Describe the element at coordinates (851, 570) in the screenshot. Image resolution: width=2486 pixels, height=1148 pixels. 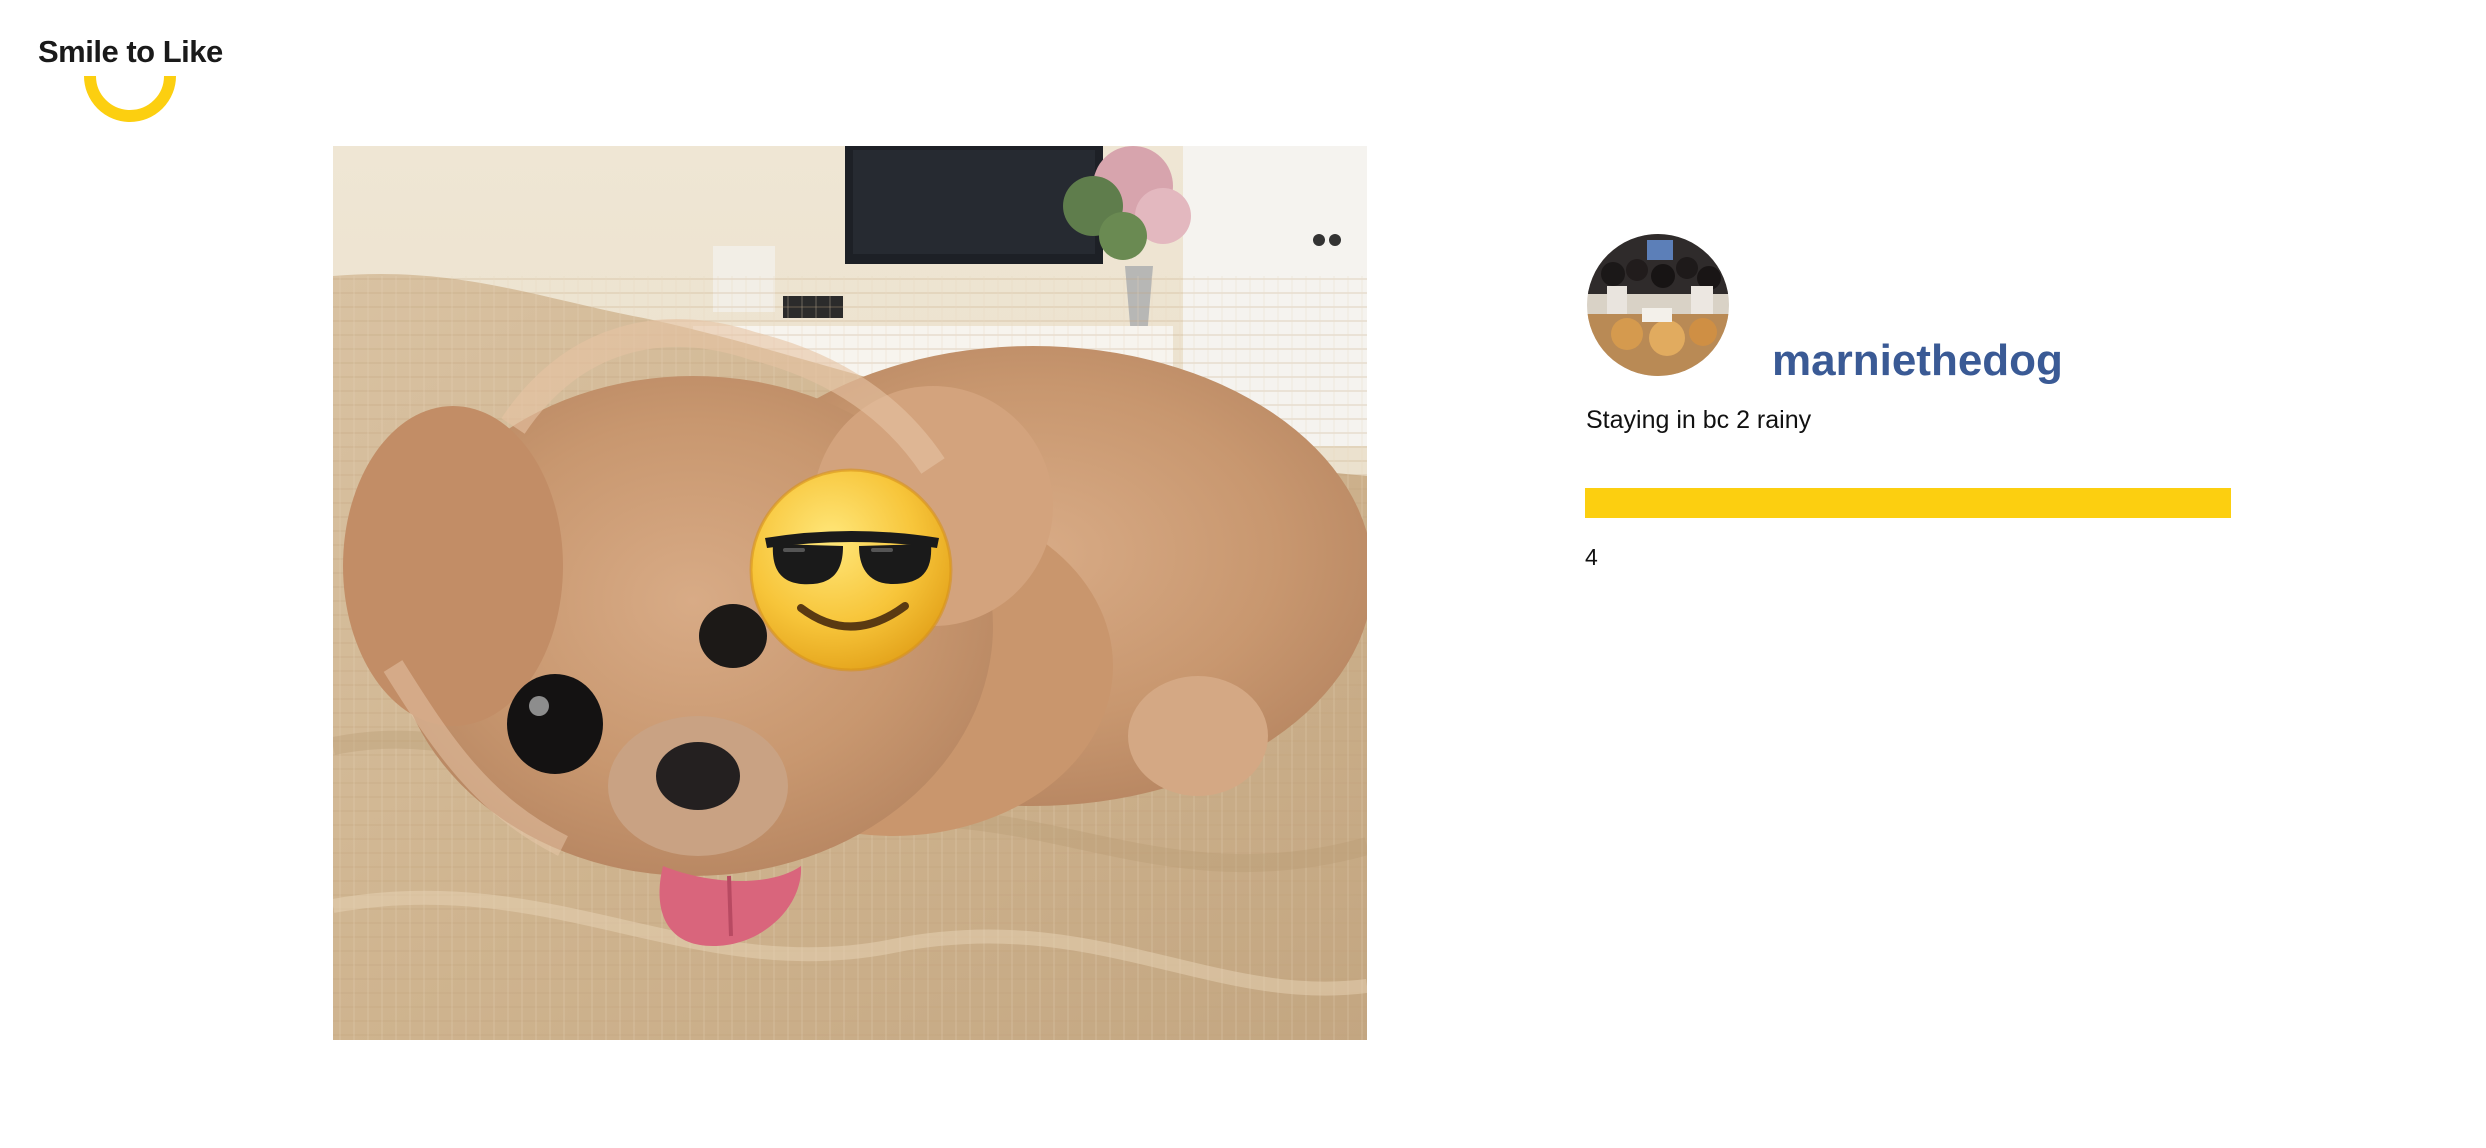
I see `sunglasses-emoji-icon` at that location.